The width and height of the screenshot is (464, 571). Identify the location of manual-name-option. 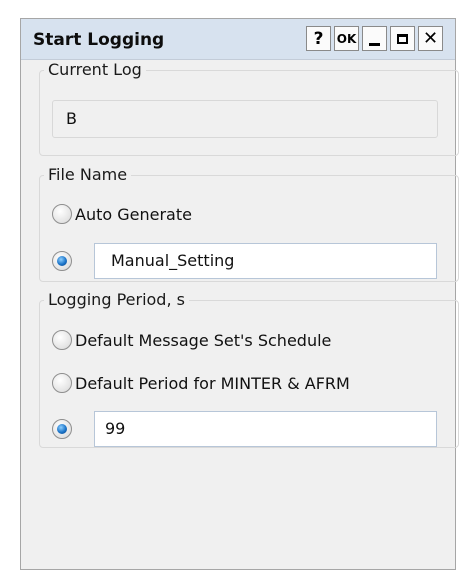
(62, 261).